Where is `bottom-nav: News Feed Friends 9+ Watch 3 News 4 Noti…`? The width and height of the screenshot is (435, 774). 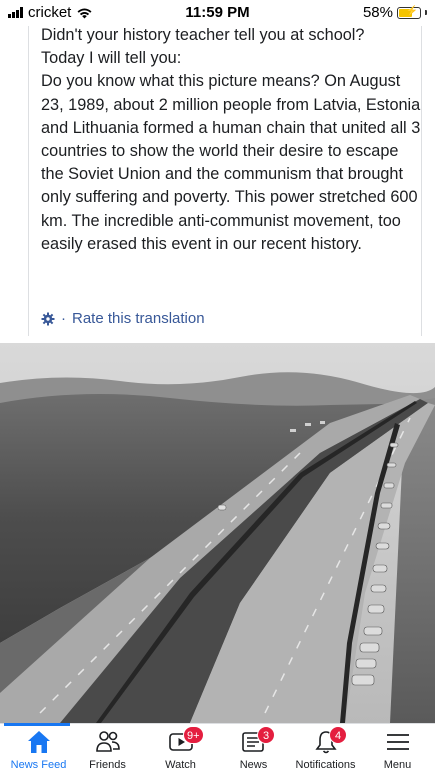 bottom-nav: News Feed Friends 9+ Watch 3 News 4 Noti… is located at coordinates (217, 748).